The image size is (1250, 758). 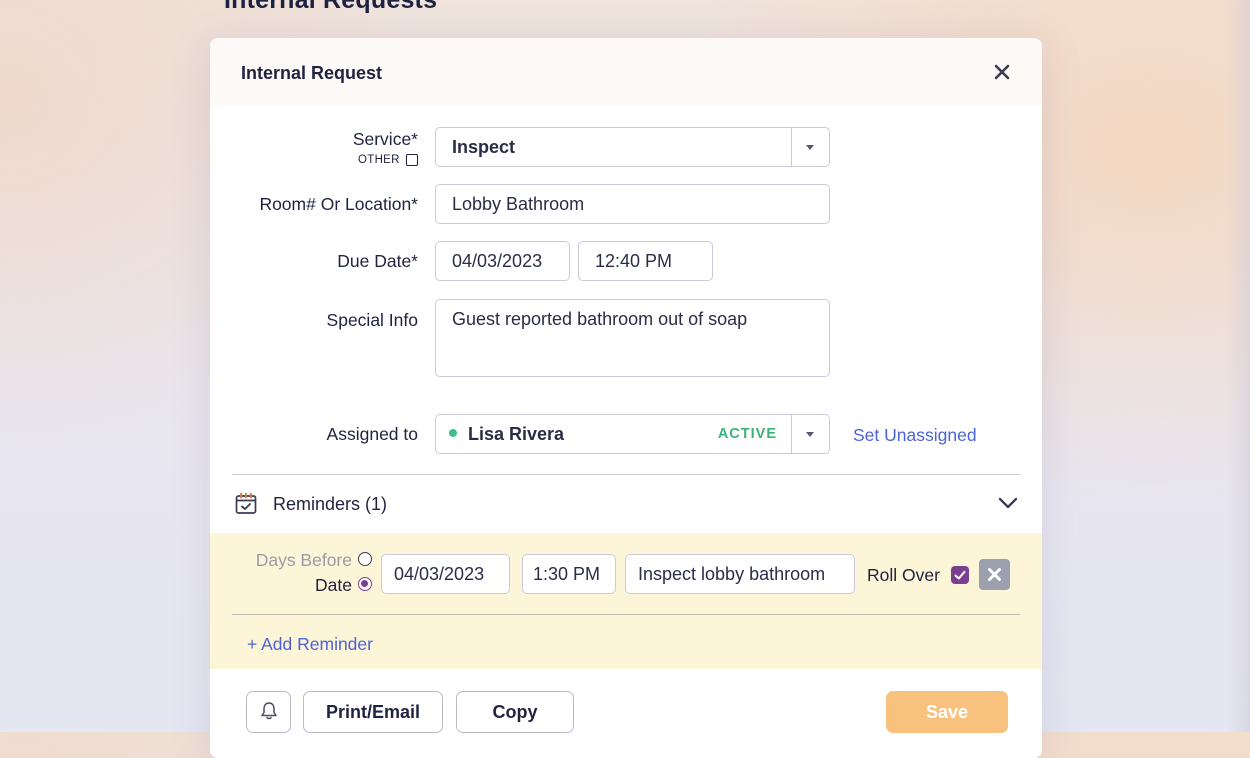 What do you see at coordinates (331, 7) in the screenshot?
I see `page-title: Internal Requests` at bounding box center [331, 7].